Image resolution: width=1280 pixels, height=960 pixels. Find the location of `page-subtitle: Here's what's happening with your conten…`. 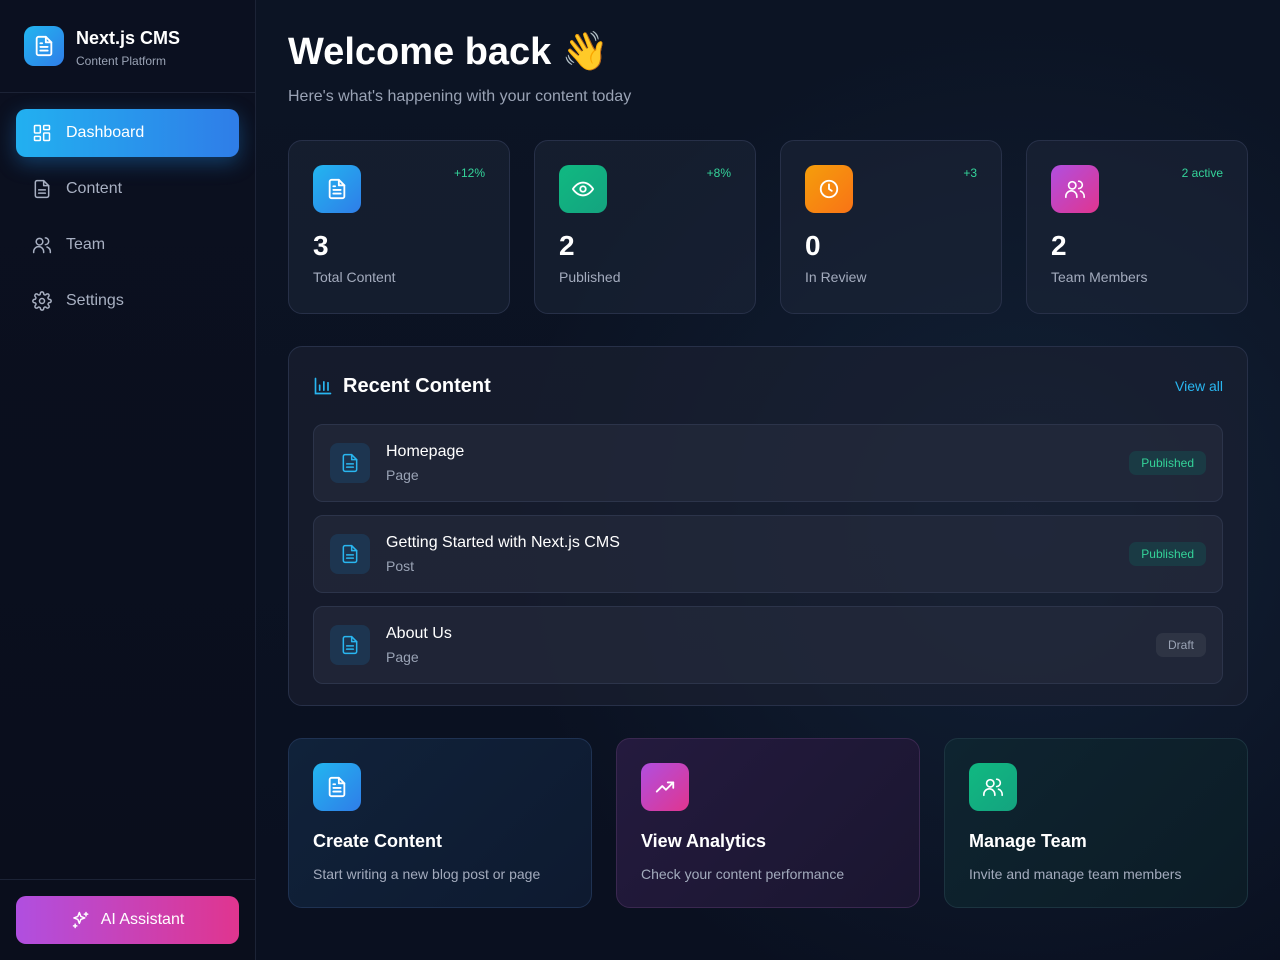

page-subtitle: Here's what's happening with your conten… is located at coordinates (460, 96).